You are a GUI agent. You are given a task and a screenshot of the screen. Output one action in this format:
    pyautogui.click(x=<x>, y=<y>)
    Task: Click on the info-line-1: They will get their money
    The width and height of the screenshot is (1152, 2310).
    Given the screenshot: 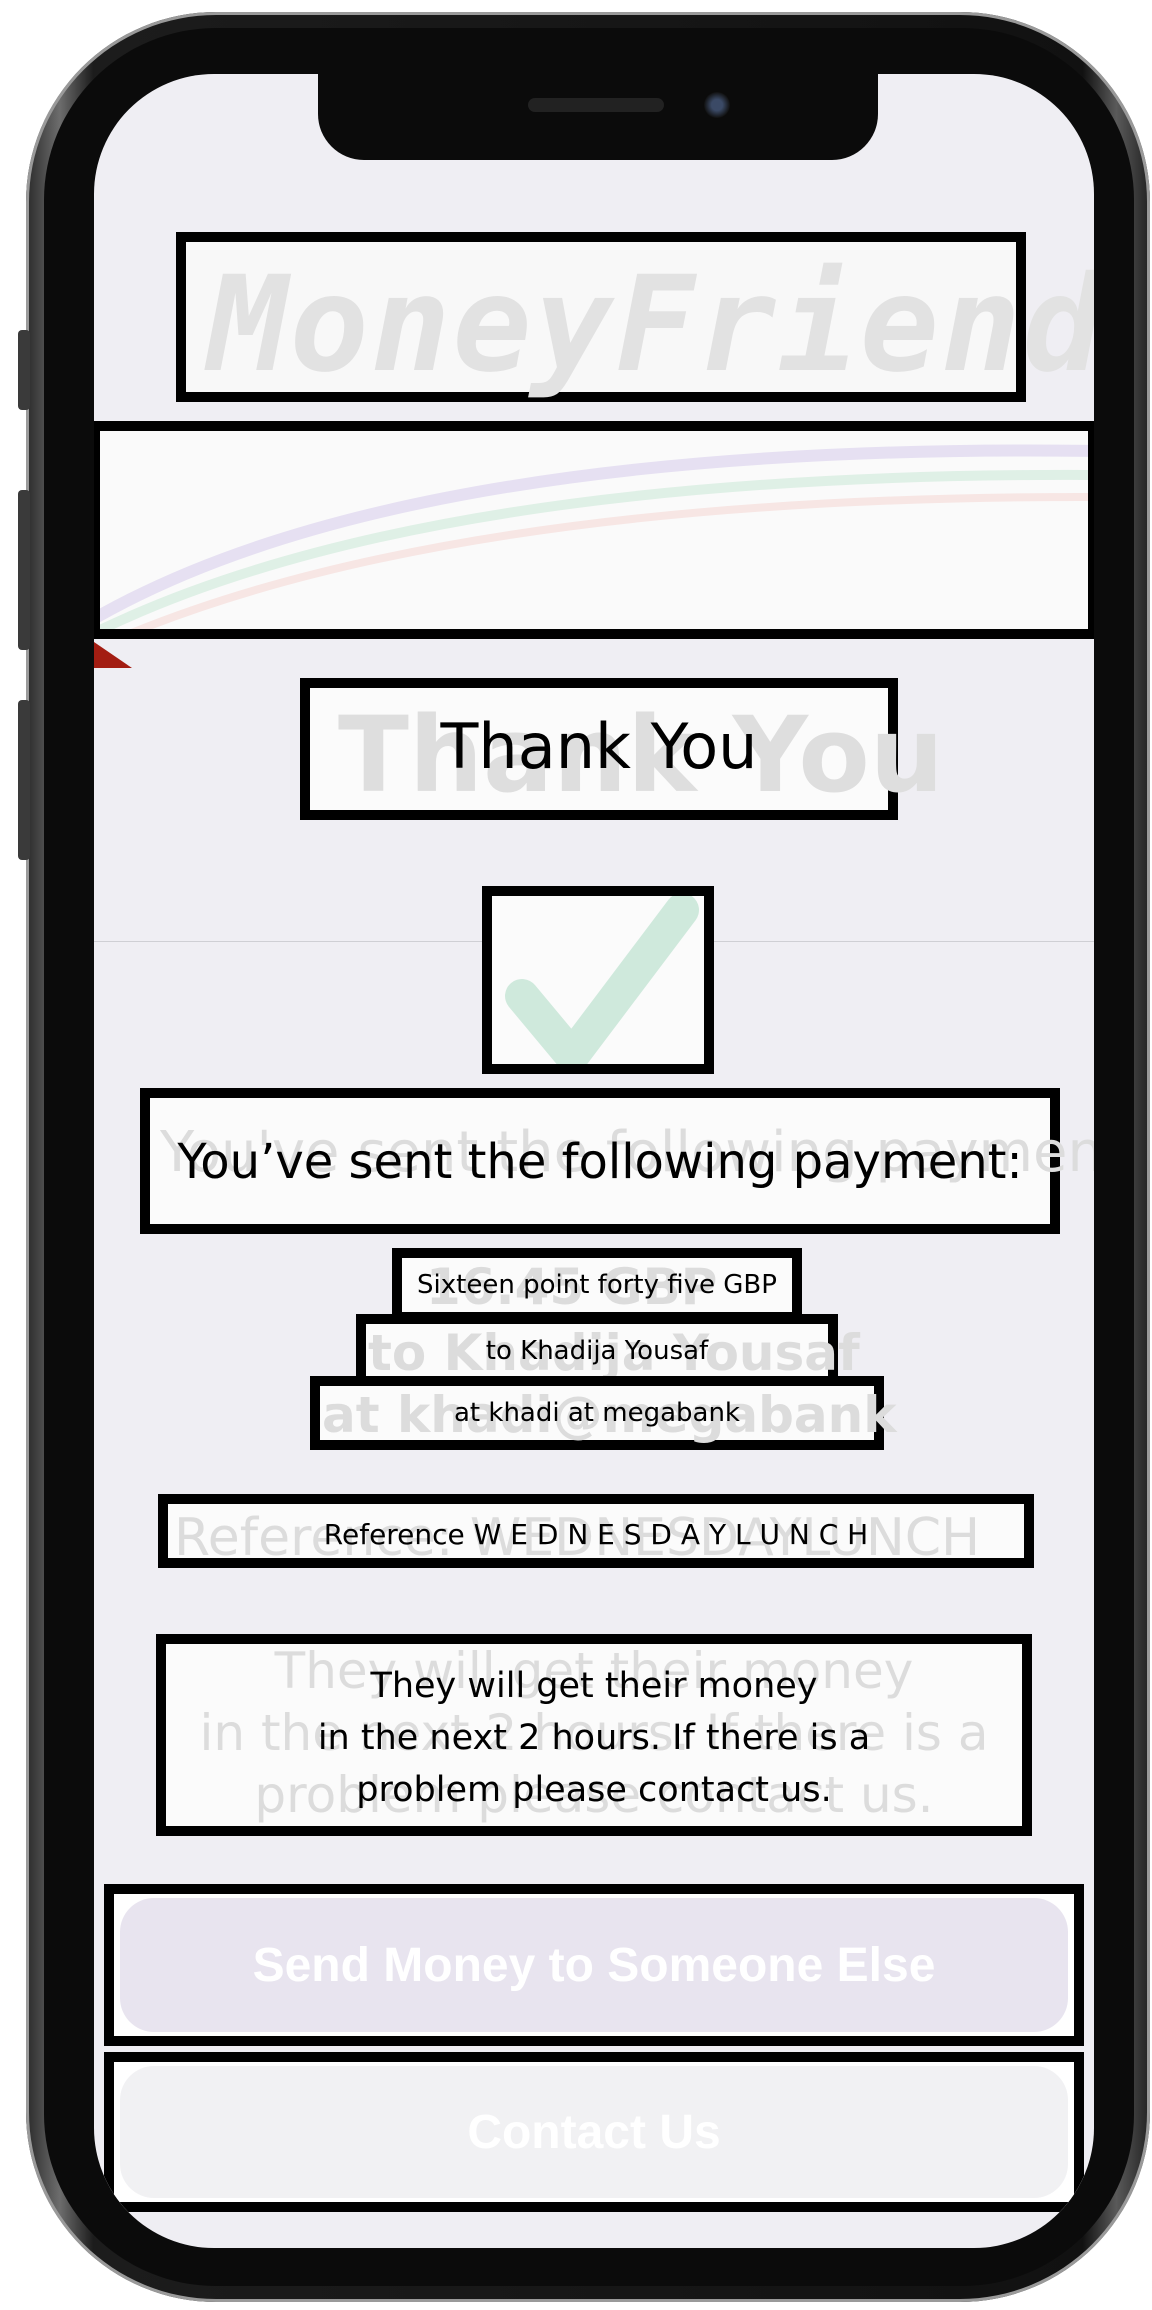 What is the action you would take?
    pyautogui.click(x=594, y=1686)
    